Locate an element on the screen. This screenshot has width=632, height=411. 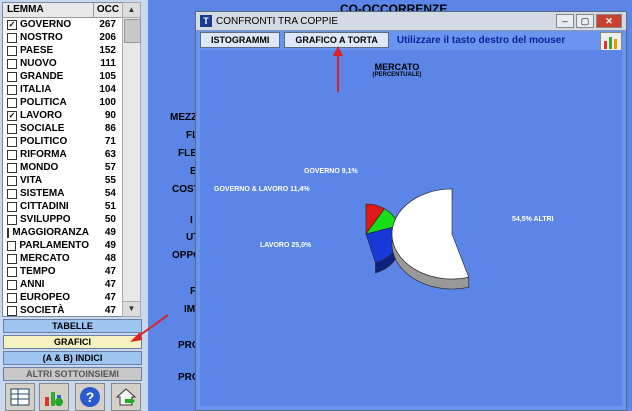
table-row: CITTADINI 51 is located at coordinates (62, 206).